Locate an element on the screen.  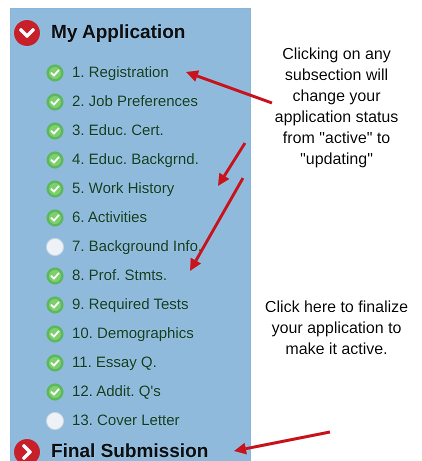
subsection-link: 3. Educ. Cert. is located at coordinates (148, 130).